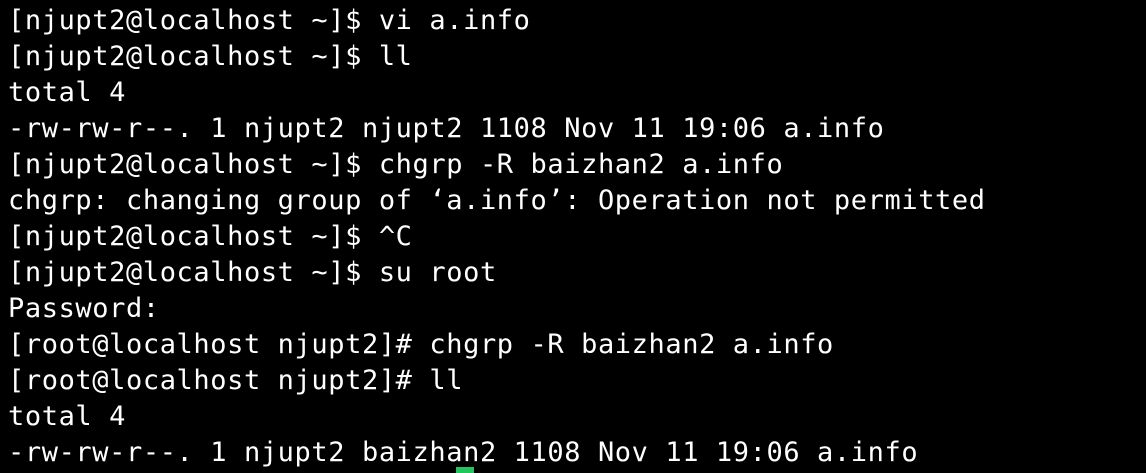 The image size is (1146, 473). What do you see at coordinates (84, 308) in the screenshot?
I see `terminal-line: Password:` at bounding box center [84, 308].